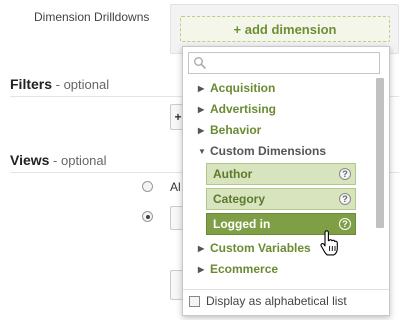  Describe the element at coordinates (268, 151) in the screenshot. I see `category-label: Custom Dimensions` at that location.